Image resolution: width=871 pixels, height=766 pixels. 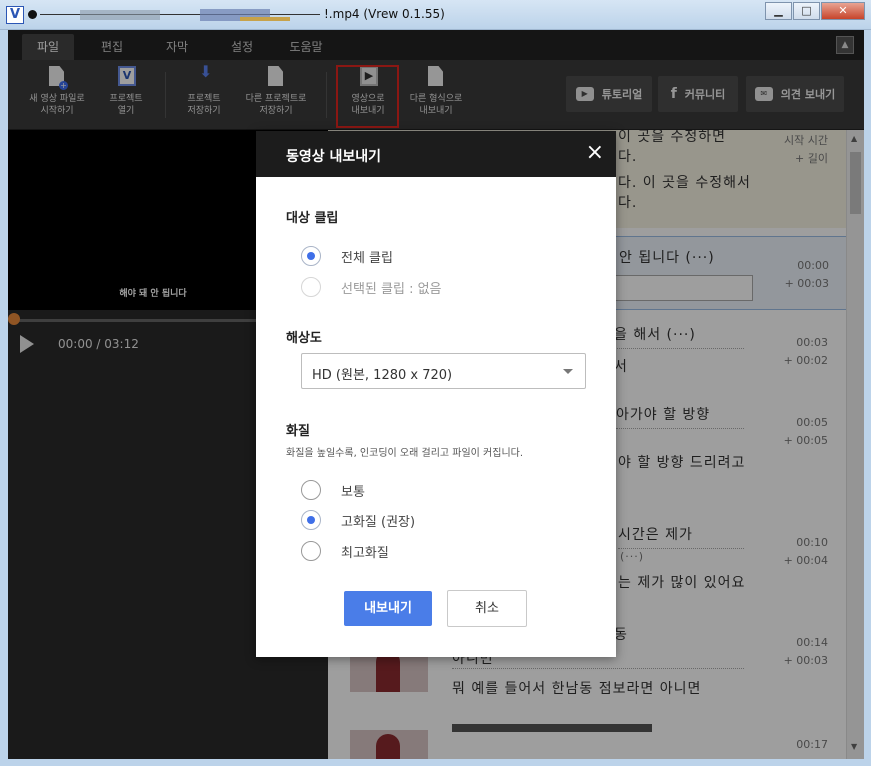 I want to click on cancel-button: 취소, so click(x=487, y=608).